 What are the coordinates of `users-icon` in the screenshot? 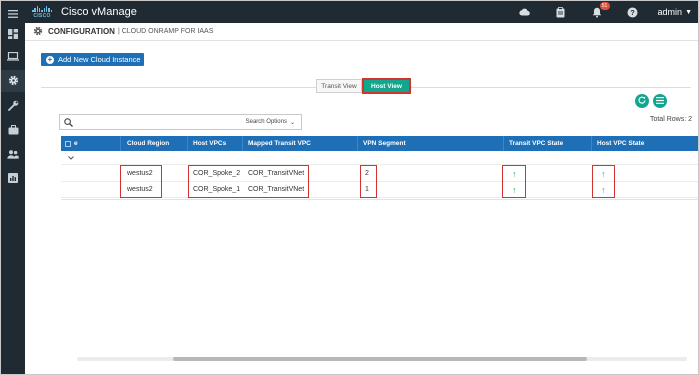 It's located at (13, 154).